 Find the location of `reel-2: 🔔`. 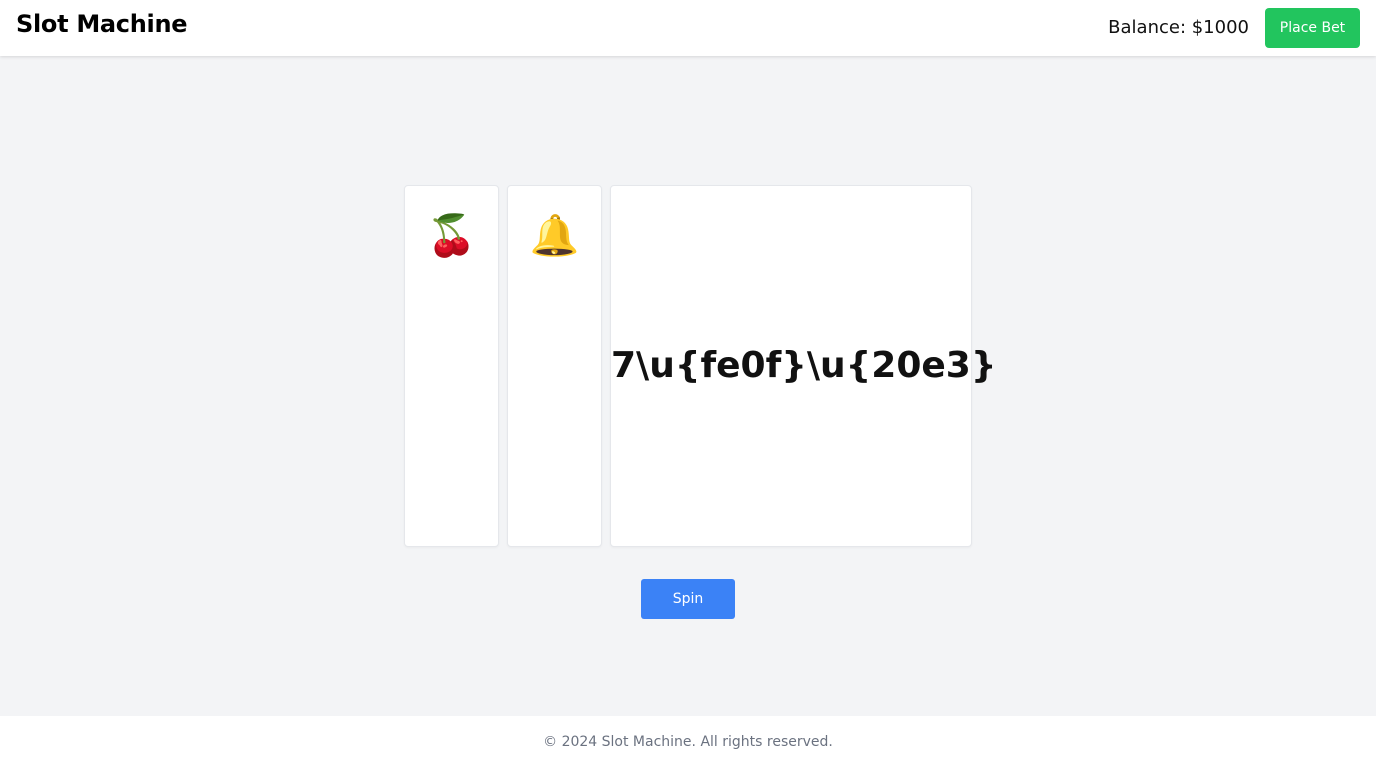

reel-2: 🔔 is located at coordinates (554, 366).